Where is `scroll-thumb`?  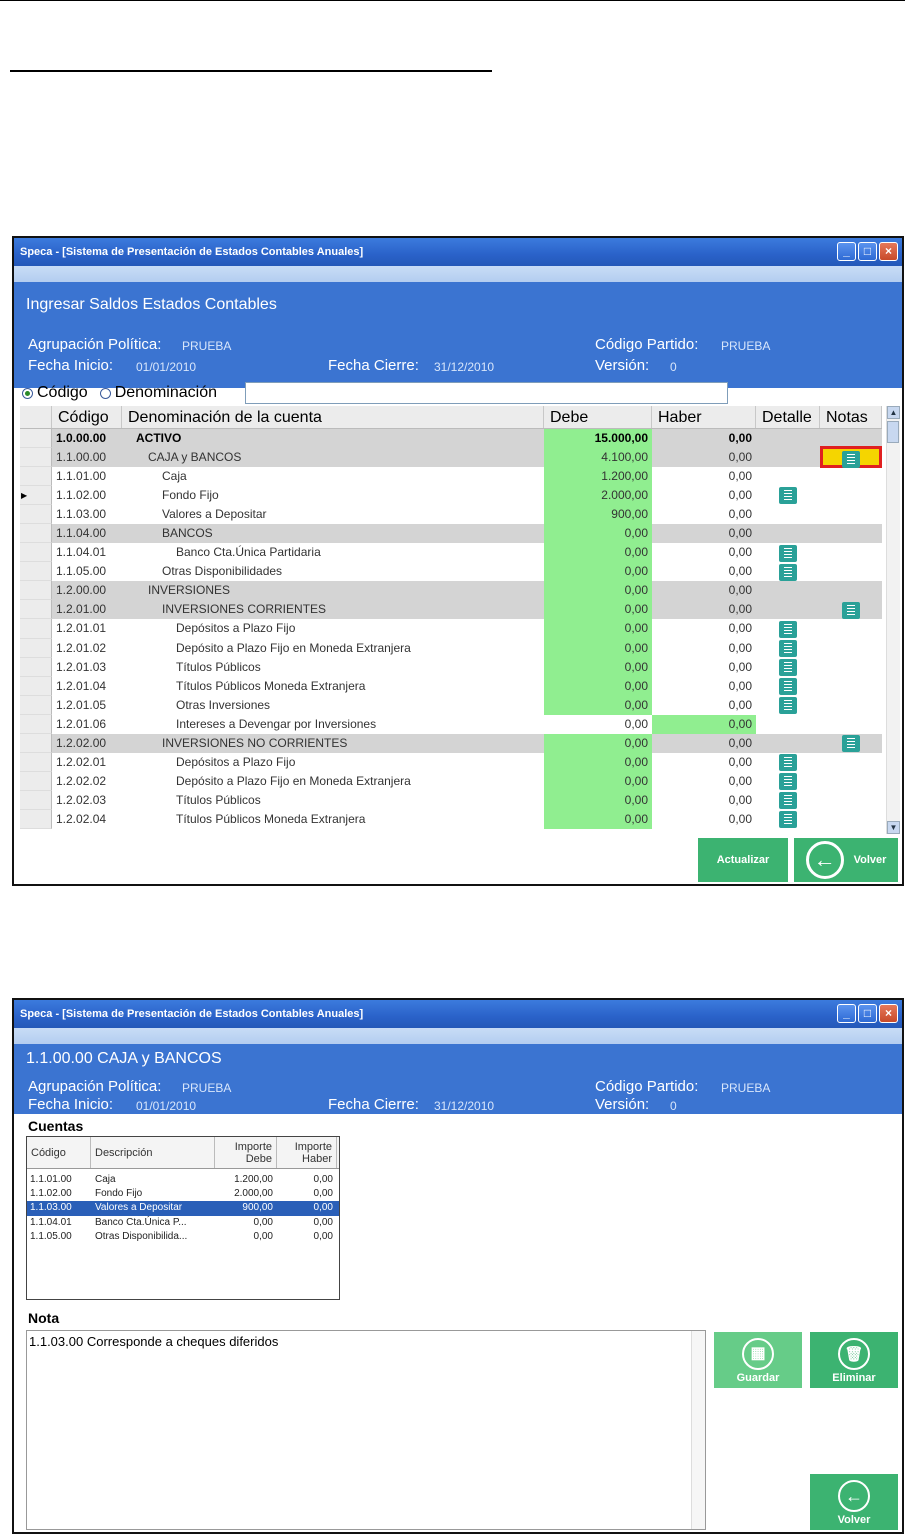 scroll-thumb is located at coordinates (893, 432).